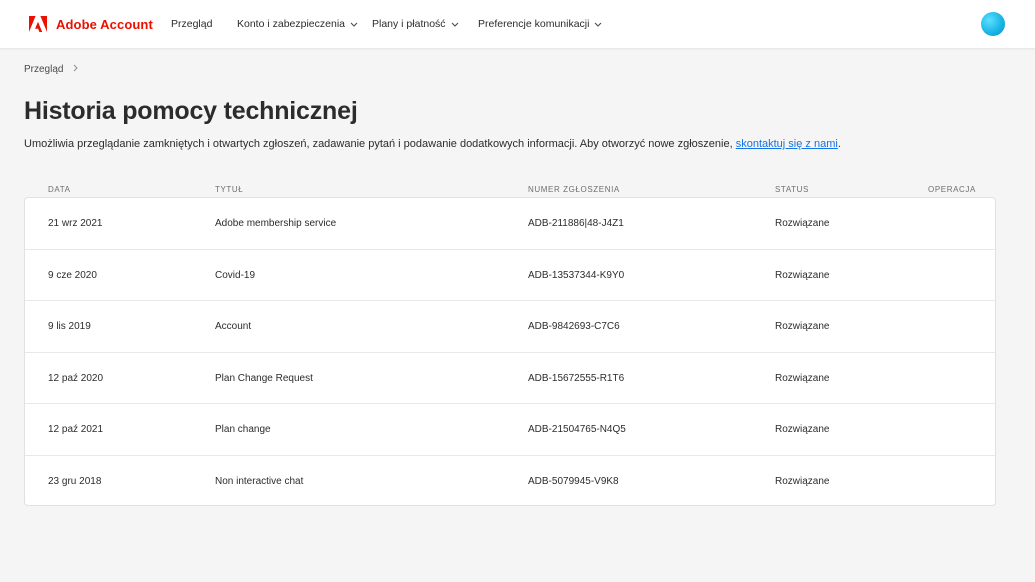  What do you see at coordinates (574, 326) in the screenshot?
I see `cell-ticket-number: ADB-9842693-C7C6` at bounding box center [574, 326].